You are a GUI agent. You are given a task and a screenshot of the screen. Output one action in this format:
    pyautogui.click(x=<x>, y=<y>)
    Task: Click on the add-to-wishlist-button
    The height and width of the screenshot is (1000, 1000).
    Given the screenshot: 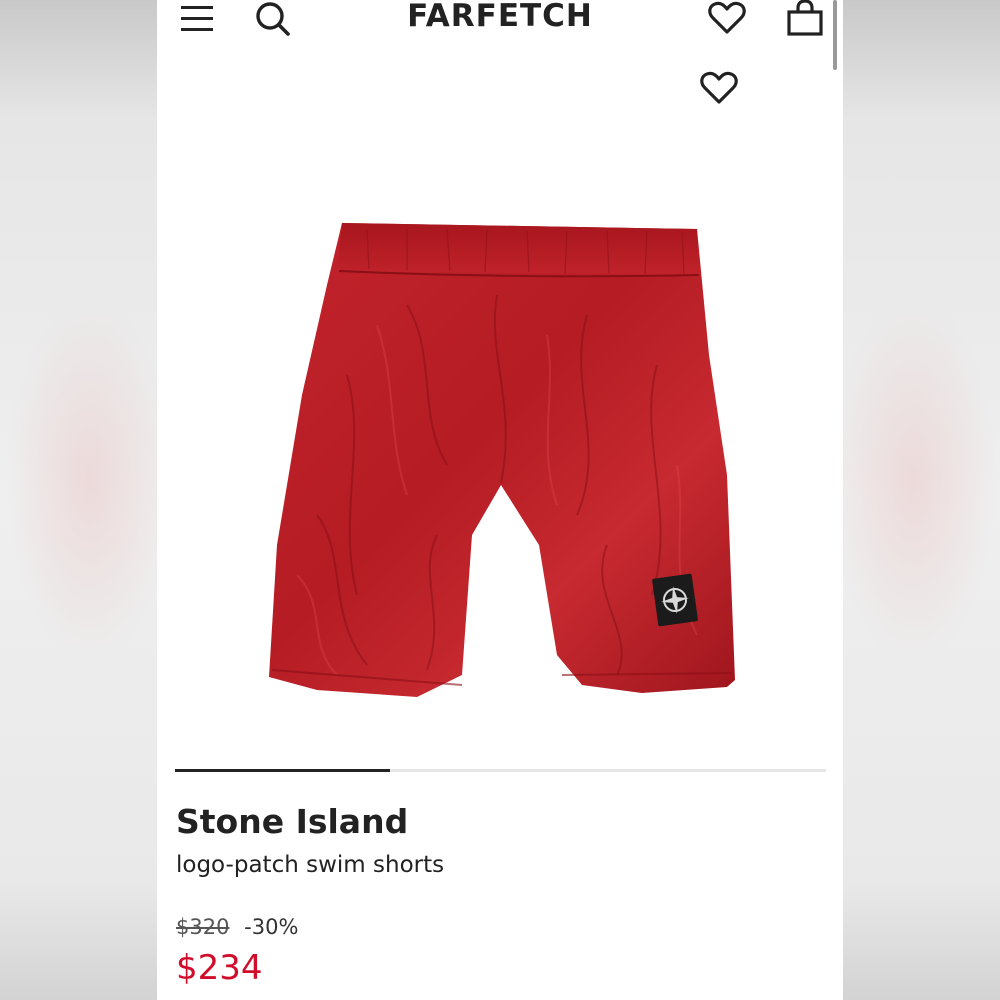 What is the action you would take?
    pyautogui.click(x=719, y=88)
    